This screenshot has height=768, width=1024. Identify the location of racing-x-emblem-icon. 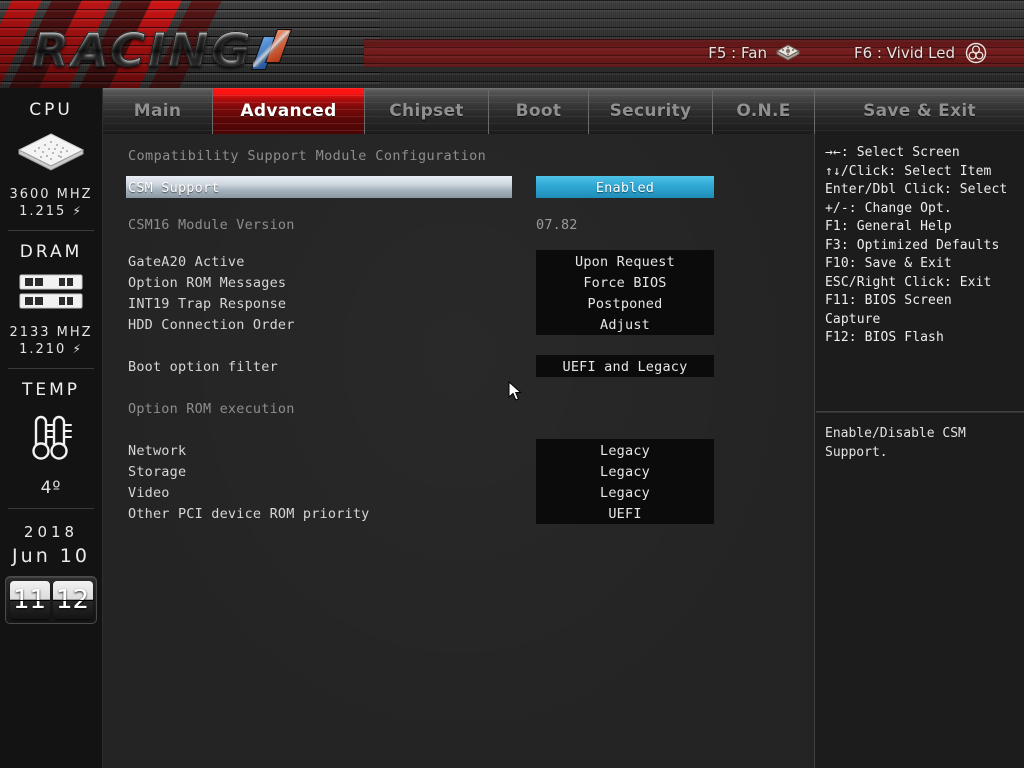
(272, 50).